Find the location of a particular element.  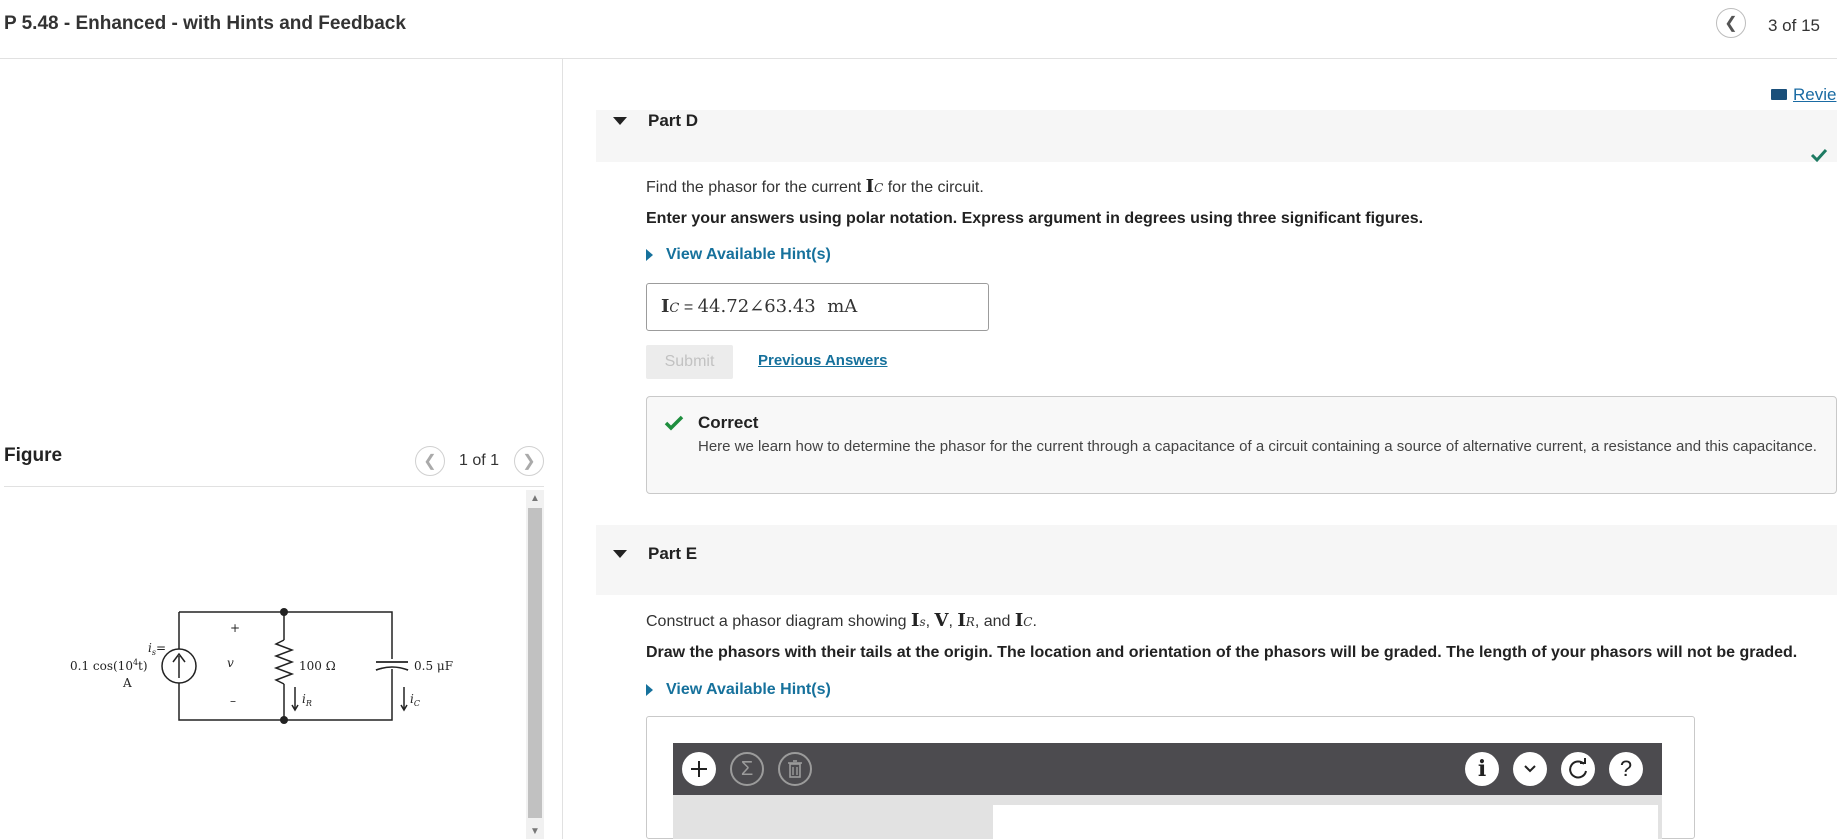

help-button: ? is located at coordinates (1626, 769).